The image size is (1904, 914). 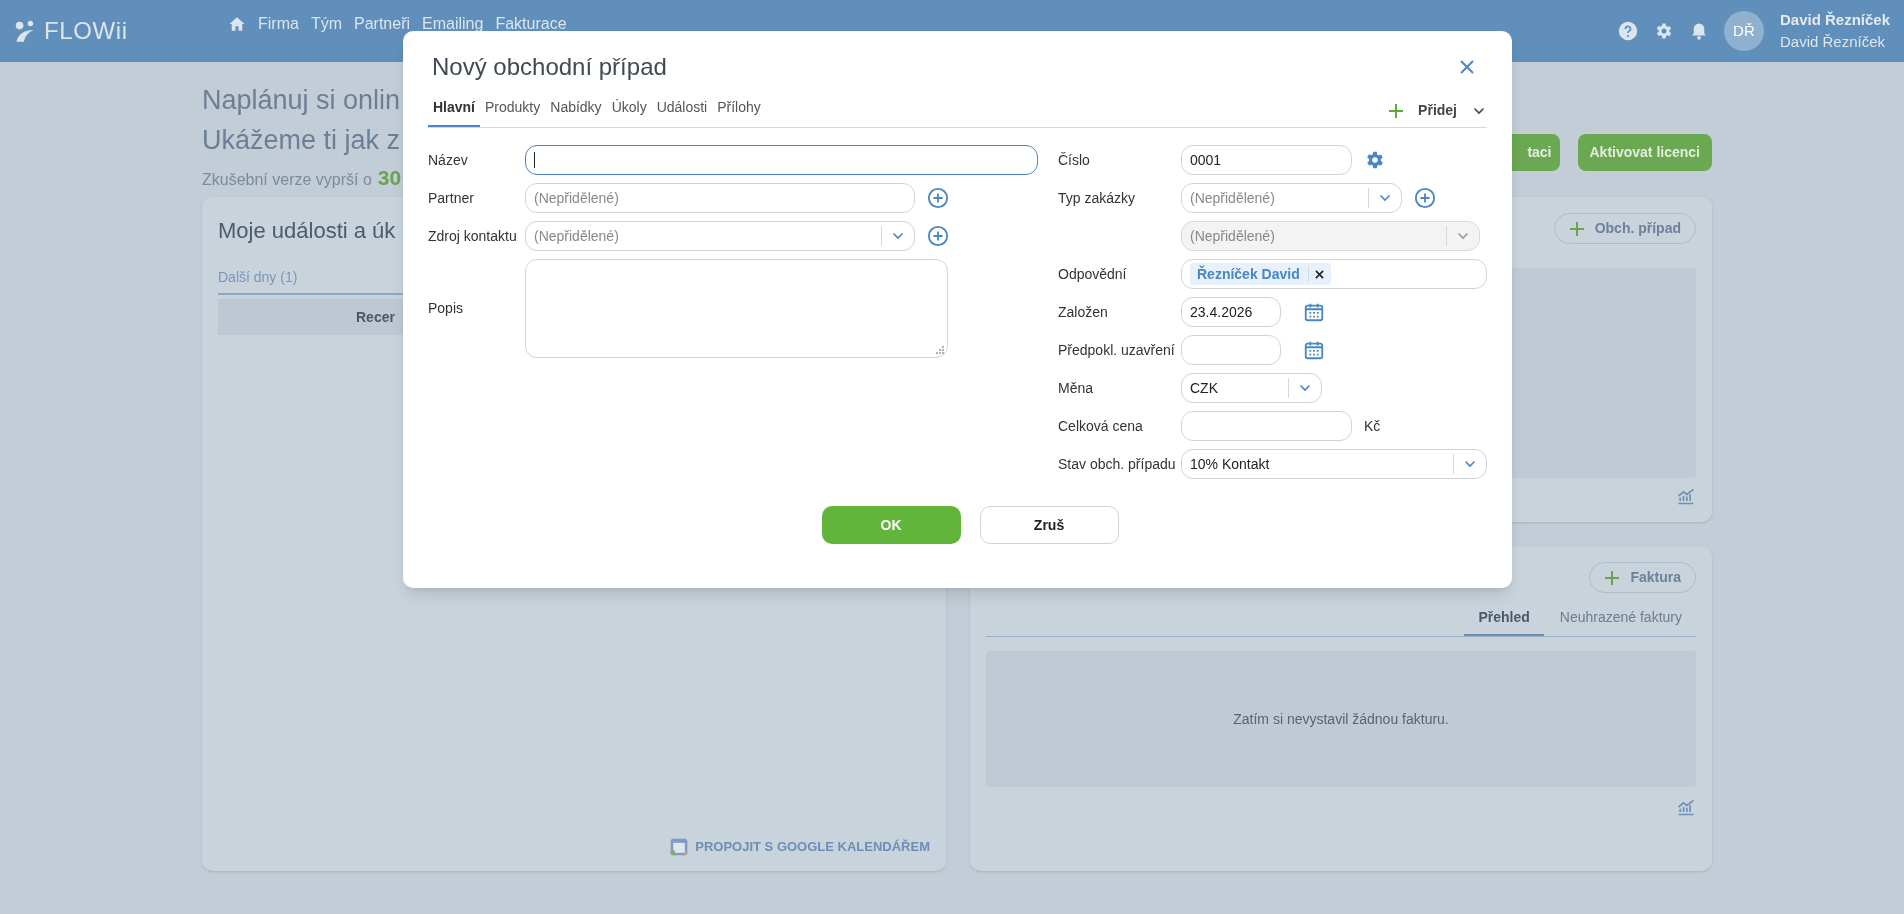 What do you see at coordinates (513, 112) in the screenshot?
I see `dialog-tab: Produkty` at bounding box center [513, 112].